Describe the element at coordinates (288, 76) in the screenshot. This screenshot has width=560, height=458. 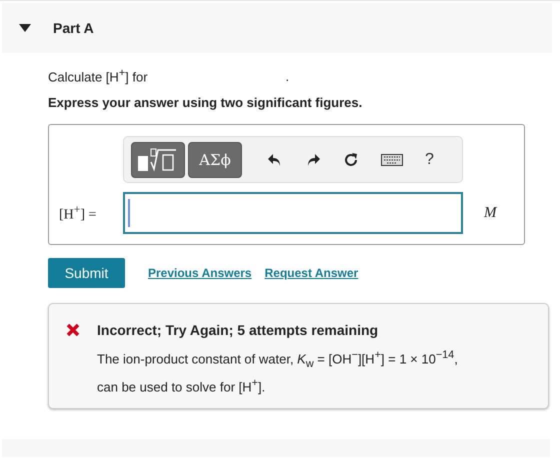
I see `question-period: .` at that location.